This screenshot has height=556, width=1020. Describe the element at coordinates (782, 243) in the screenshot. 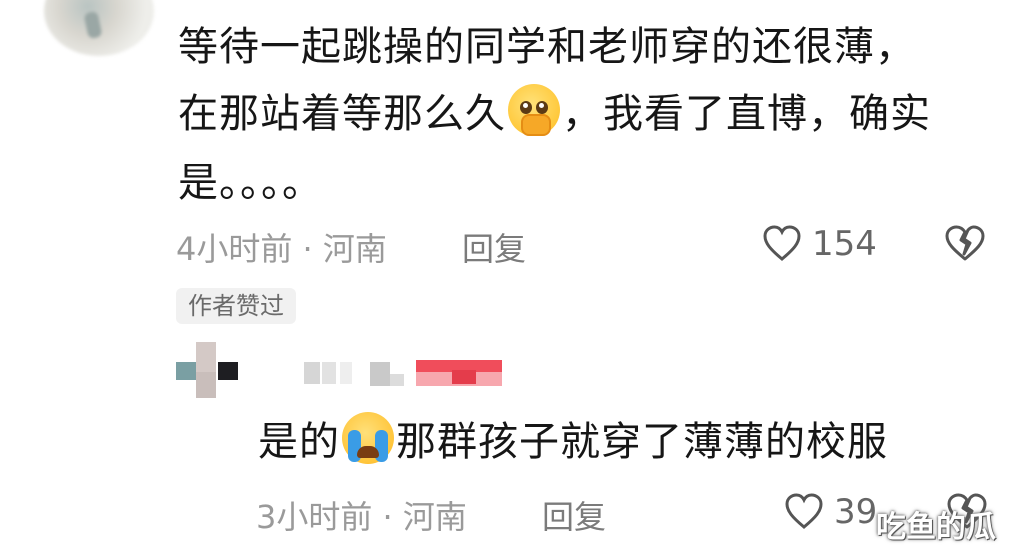

I see `like-heart-icon` at that location.